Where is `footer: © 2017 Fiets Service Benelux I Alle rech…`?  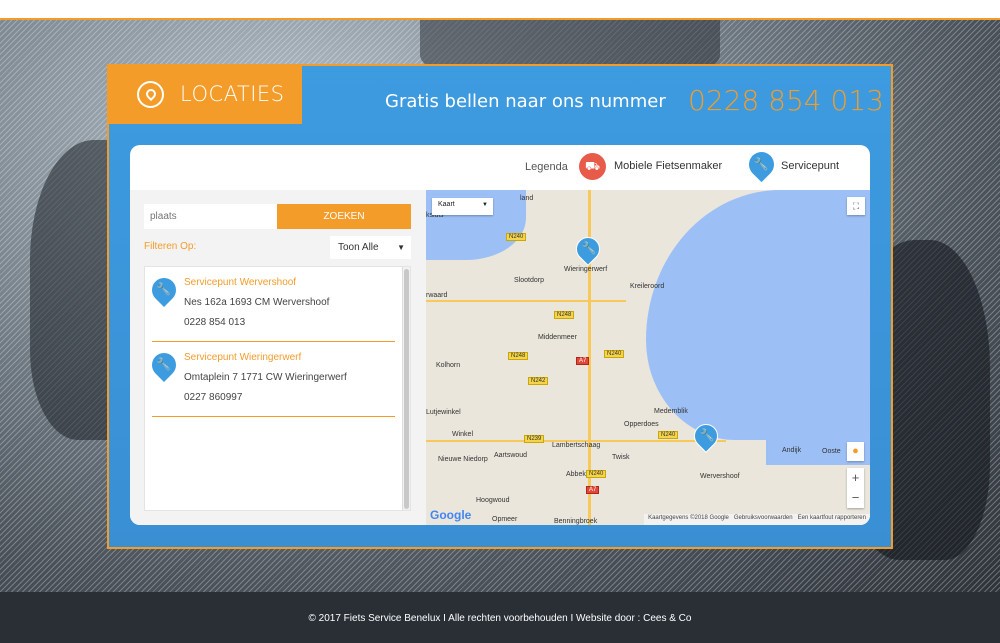
footer: © 2017 Fiets Service Benelux I Alle rech… is located at coordinates (500, 617).